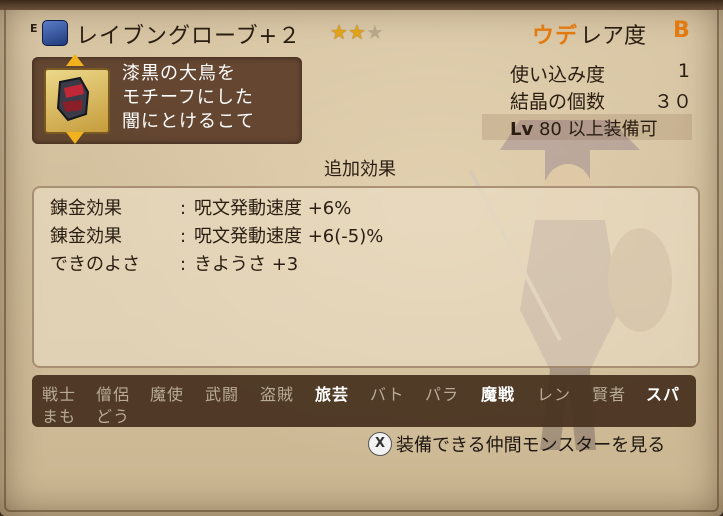  What do you see at coordinates (663, 394) in the screenshot?
I see `job-label: スパ` at bounding box center [663, 394].